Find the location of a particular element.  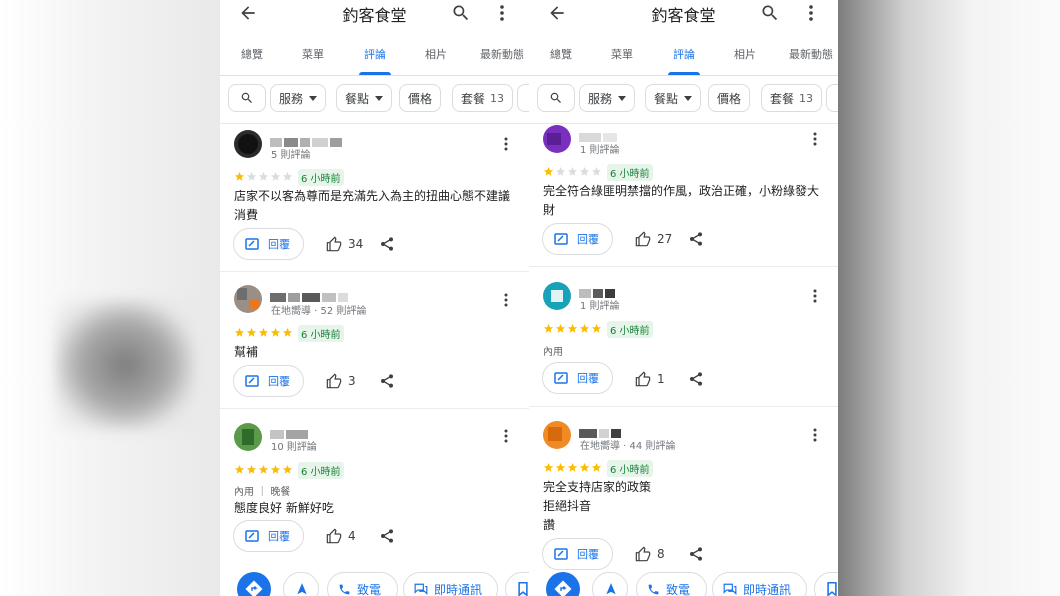

tab-bar: 總覽 菜單 評論 相片 最新動態 is located at coordinates (374, 57).